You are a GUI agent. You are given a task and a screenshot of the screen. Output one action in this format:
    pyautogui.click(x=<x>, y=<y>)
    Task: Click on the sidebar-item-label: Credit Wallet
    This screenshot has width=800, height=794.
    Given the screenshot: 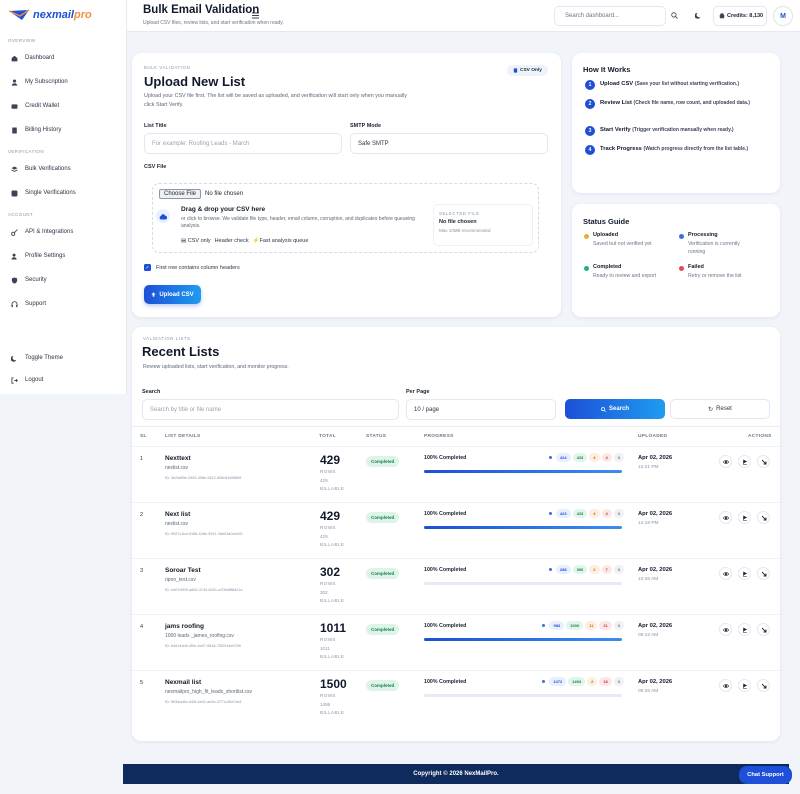 What is the action you would take?
    pyautogui.click(x=42, y=106)
    